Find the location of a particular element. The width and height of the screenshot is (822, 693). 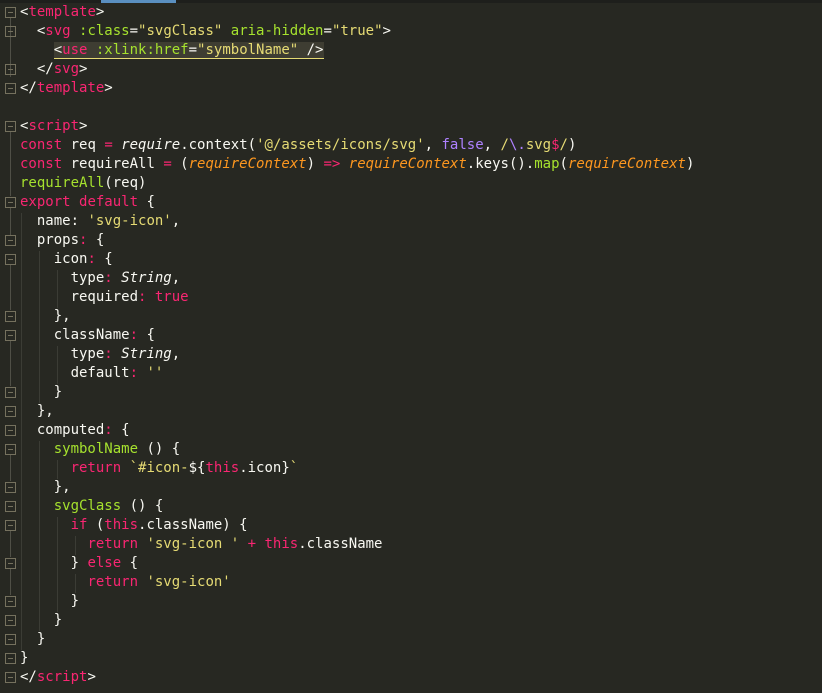

token: svgClass is located at coordinates (87, 506).